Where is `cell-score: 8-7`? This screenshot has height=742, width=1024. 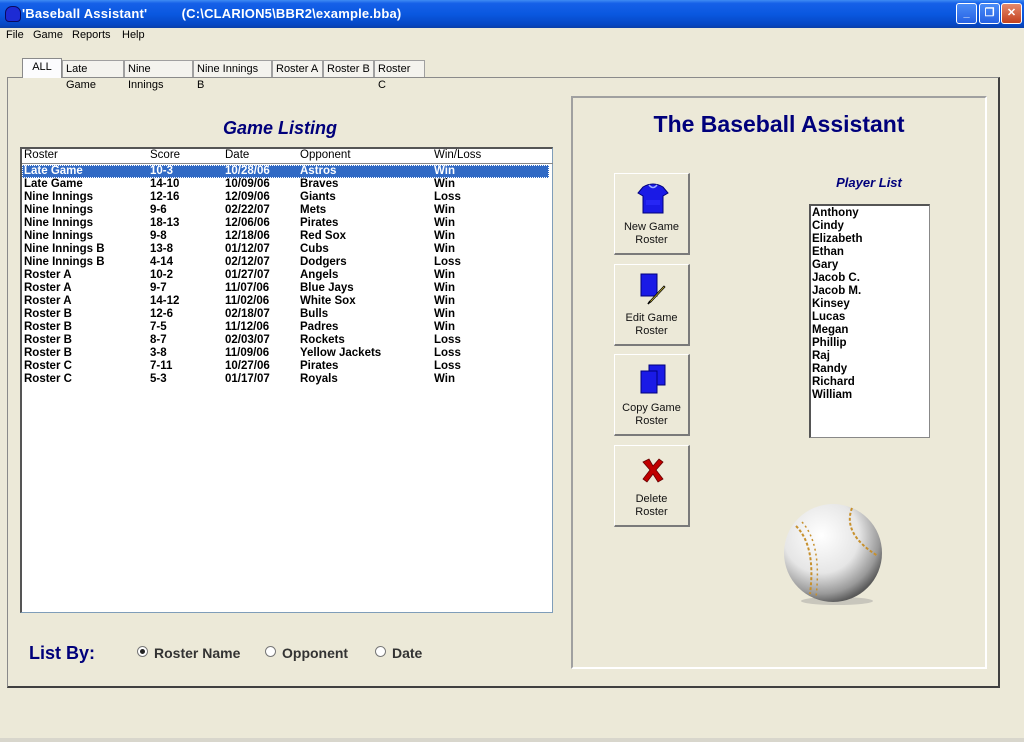 cell-score: 8-7 is located at coordinates (158, 340).